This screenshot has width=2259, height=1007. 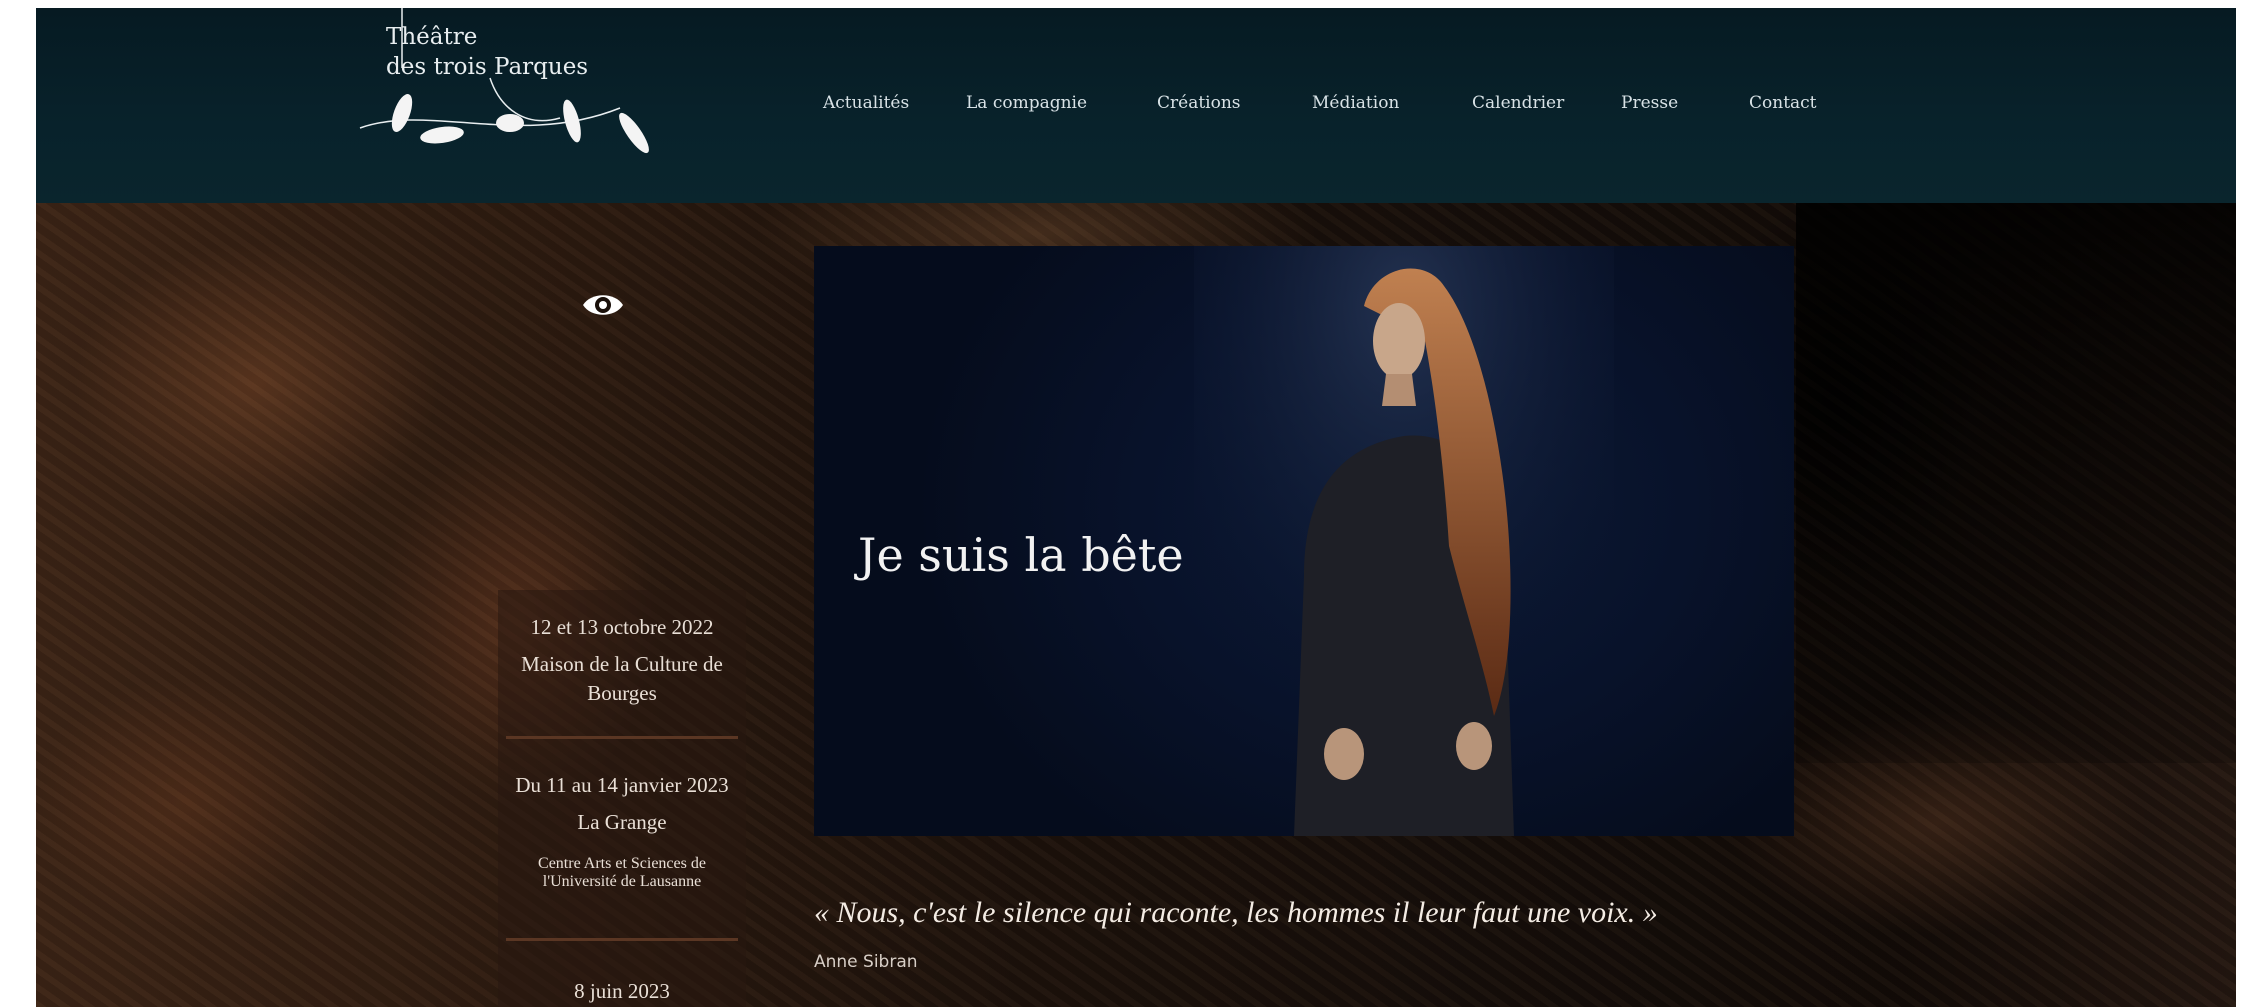 I want to click on venue-subtext: Centre Arts et Sciences de, so click(x=622, y=863).